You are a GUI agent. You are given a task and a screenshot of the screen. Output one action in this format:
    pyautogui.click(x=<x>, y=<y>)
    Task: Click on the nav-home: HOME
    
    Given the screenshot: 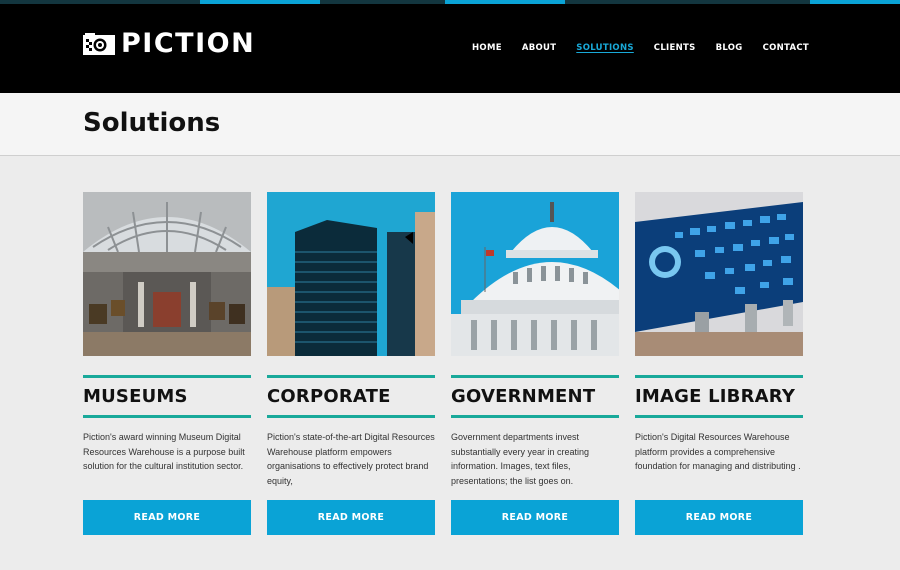 What is the action you would take?
    pyautogui.click(x=487, y=48)
    